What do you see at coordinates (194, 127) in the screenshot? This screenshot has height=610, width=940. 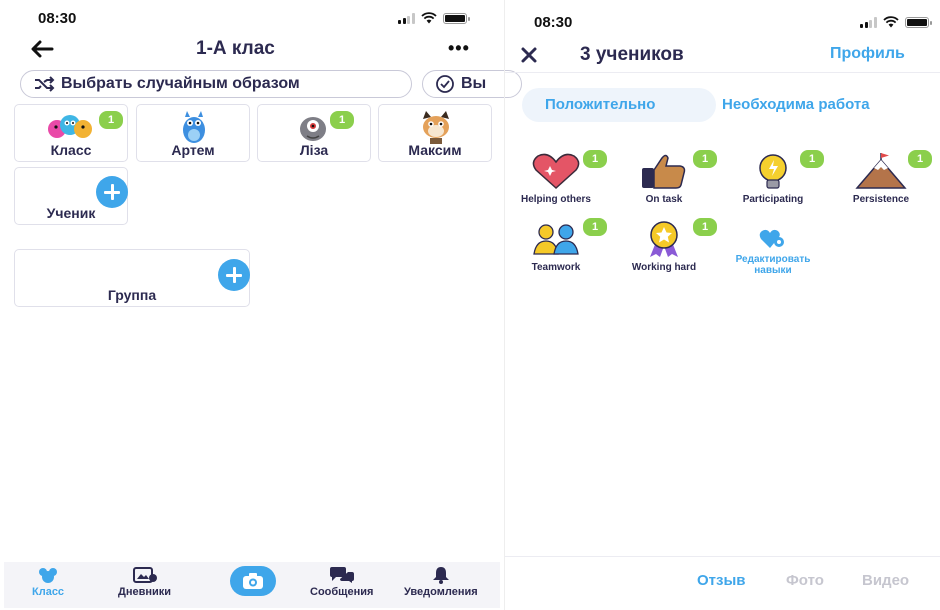 I see `blue-monster-avatar` at bounding box center [194, 127].